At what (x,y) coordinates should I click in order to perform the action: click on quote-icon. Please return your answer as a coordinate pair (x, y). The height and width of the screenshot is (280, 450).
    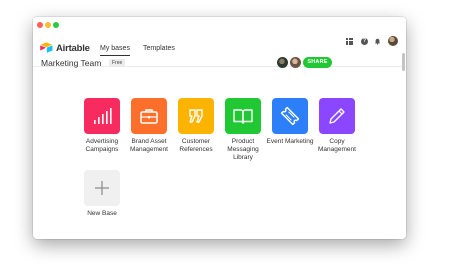
    Looking at the image, I should click on (196, 116).